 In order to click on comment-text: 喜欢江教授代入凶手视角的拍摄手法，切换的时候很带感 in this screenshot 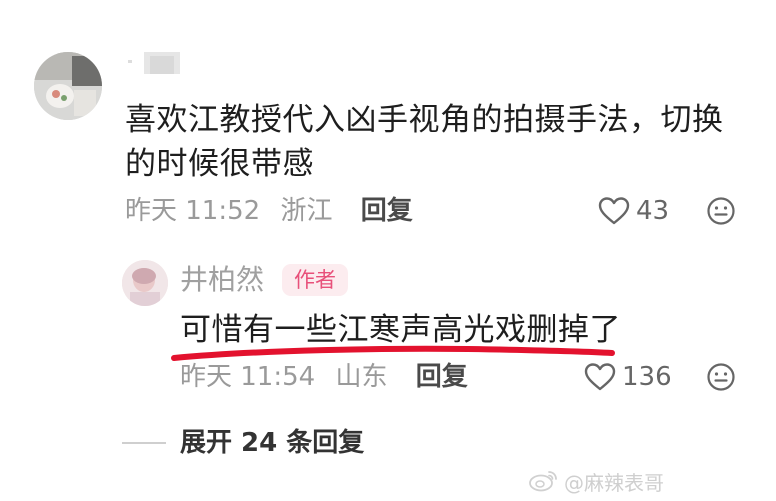, I will do `click(424, 142)`.